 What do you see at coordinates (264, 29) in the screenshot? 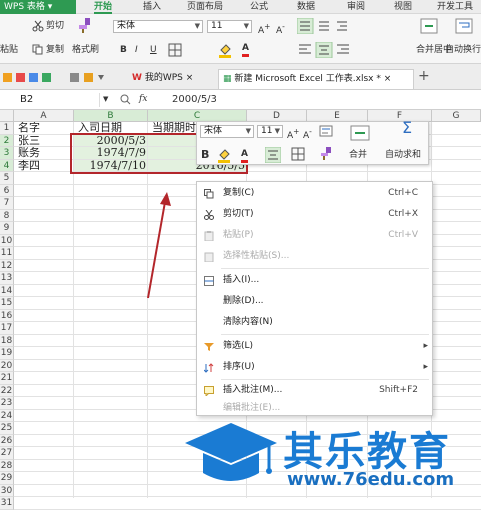
I see `grow-font-icon: A+` at bounding box center [264, 29].